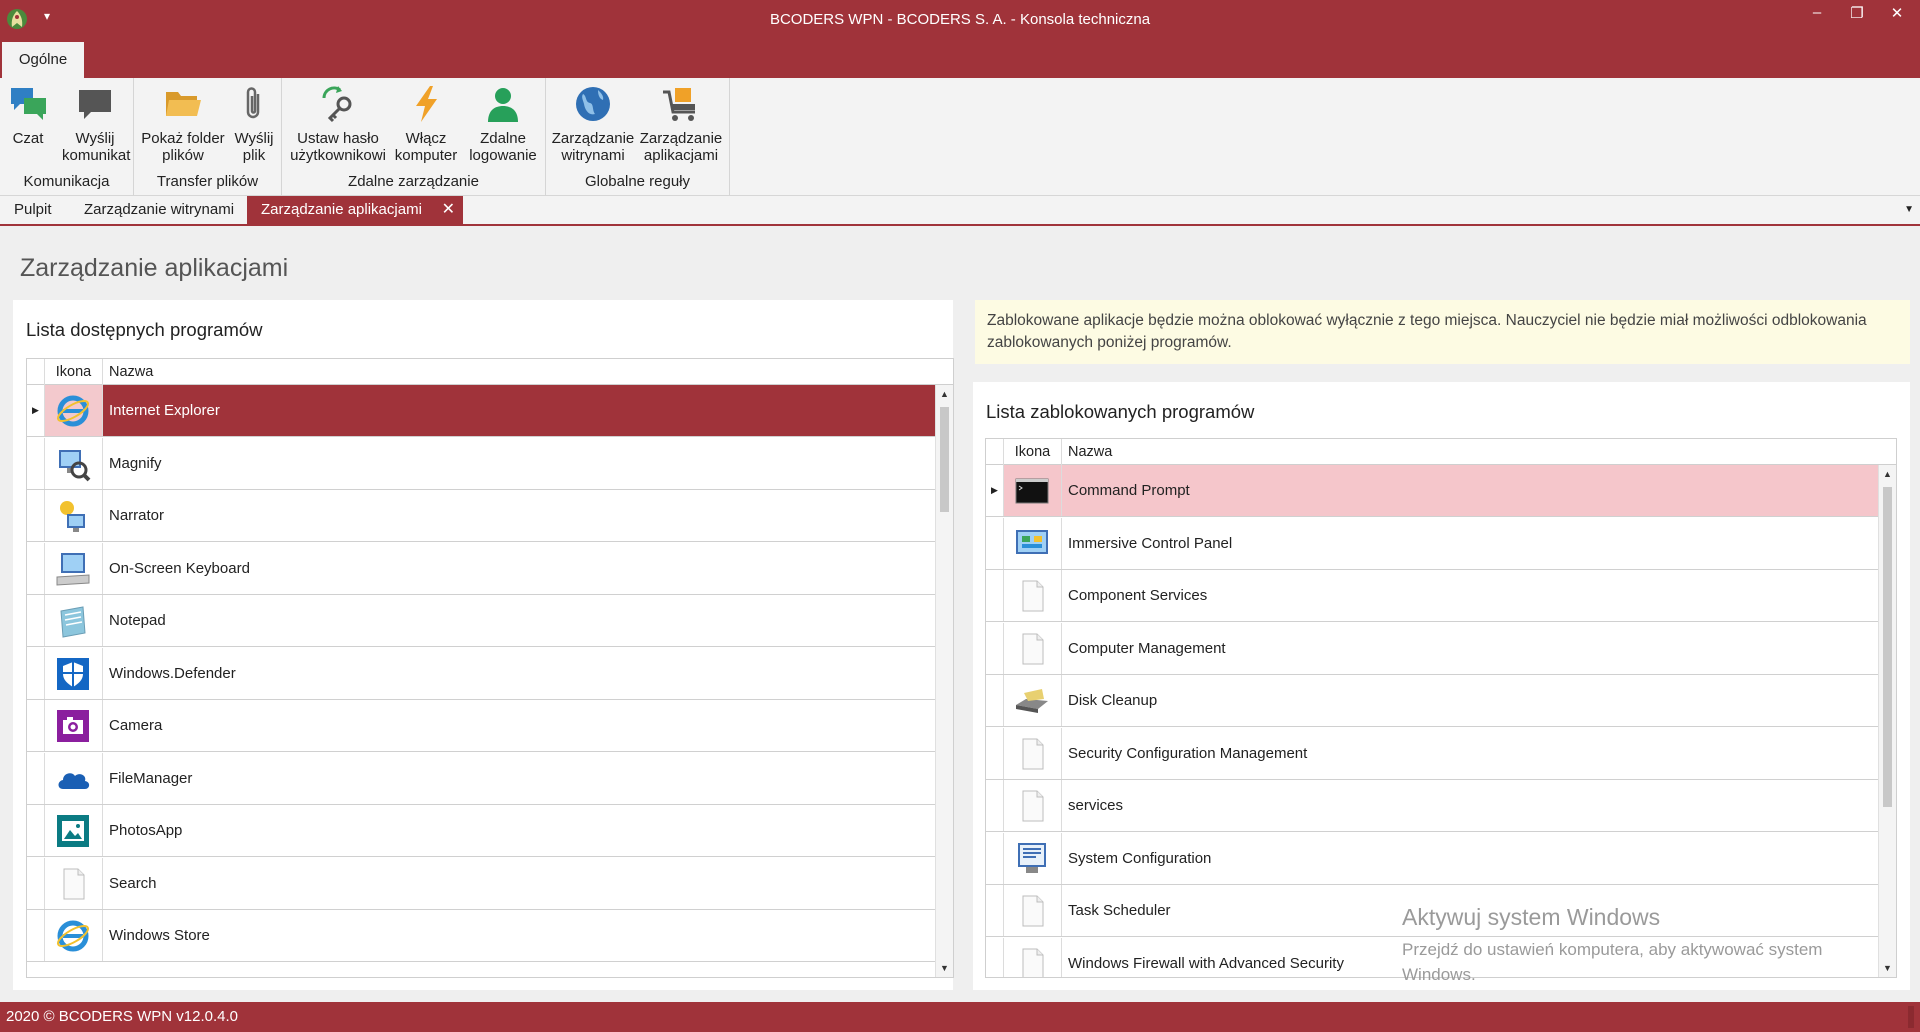 The image size is (1920, 1032). Describe the element at coordinates (481, 831) in the screenshot. I see `table-row: PhotosApp` at that location.